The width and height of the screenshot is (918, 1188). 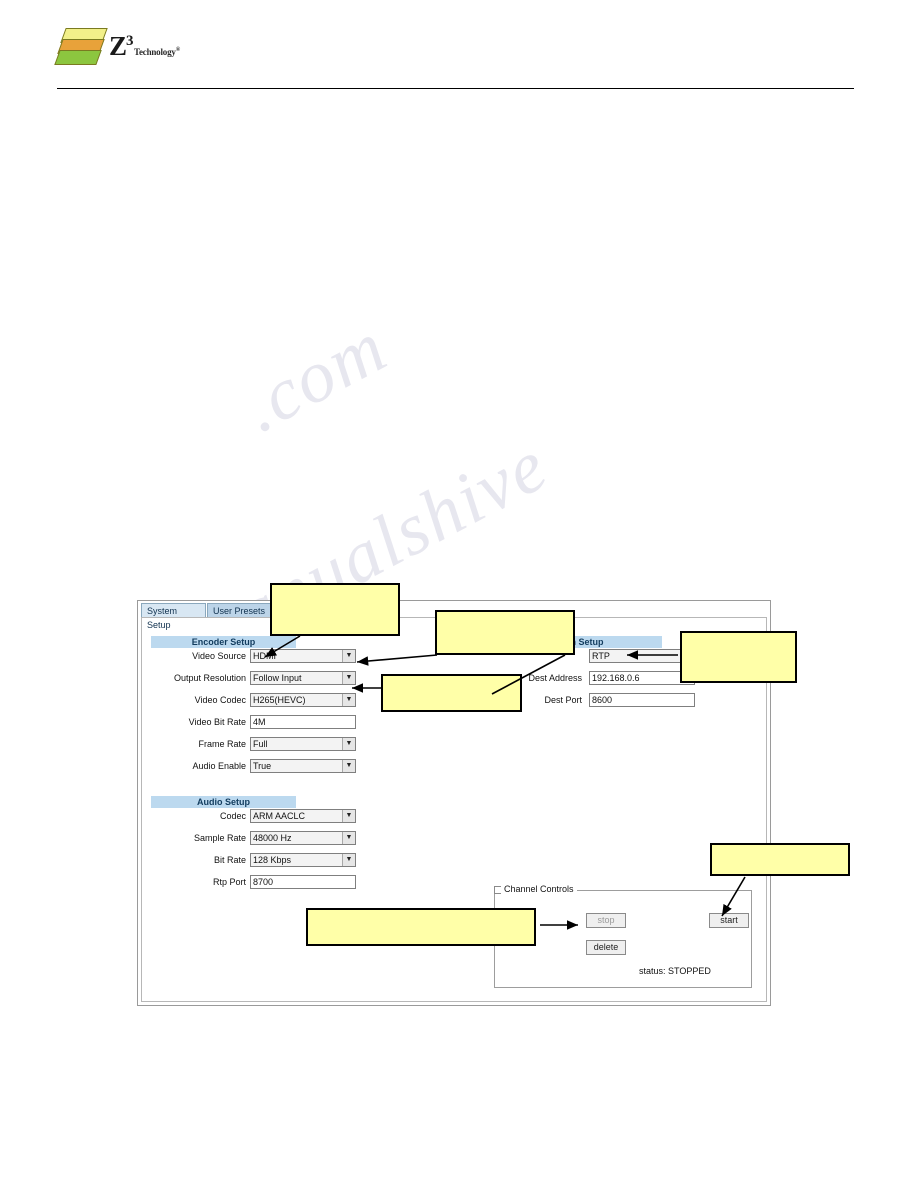 What do you see at coordinates (279, 700) in the screenshot?
I see `select-video-codec-value: H265(HEVC)` at bounding box center [279, 700].